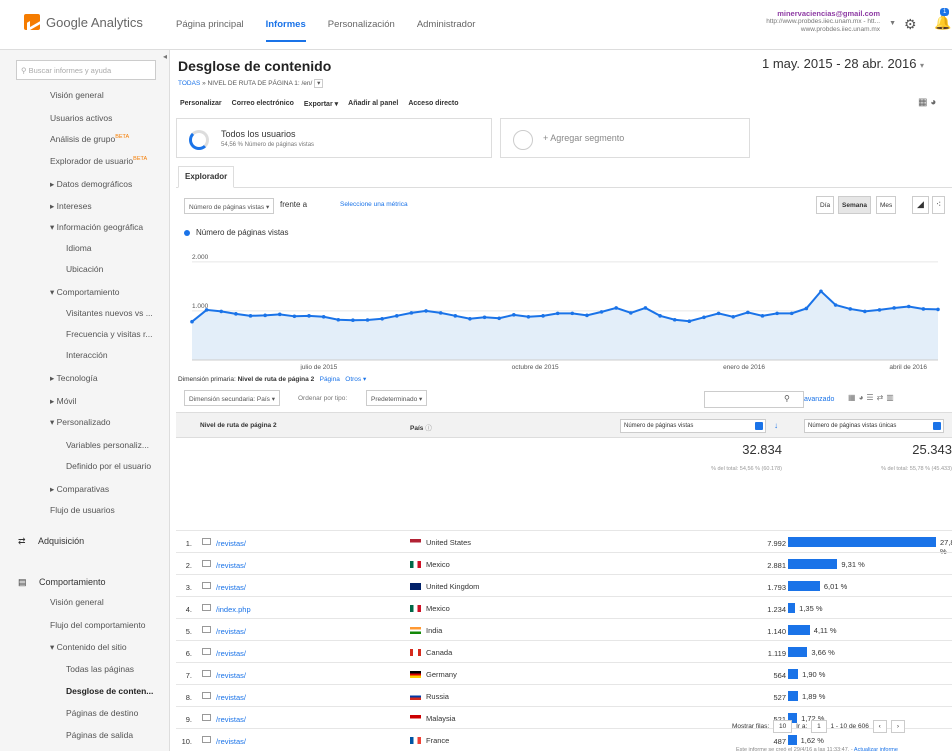  Describe the element at coordinates (102, 713) in the screenshot. I see `sidebar-behavior-item: Páginas de destino` at that location.